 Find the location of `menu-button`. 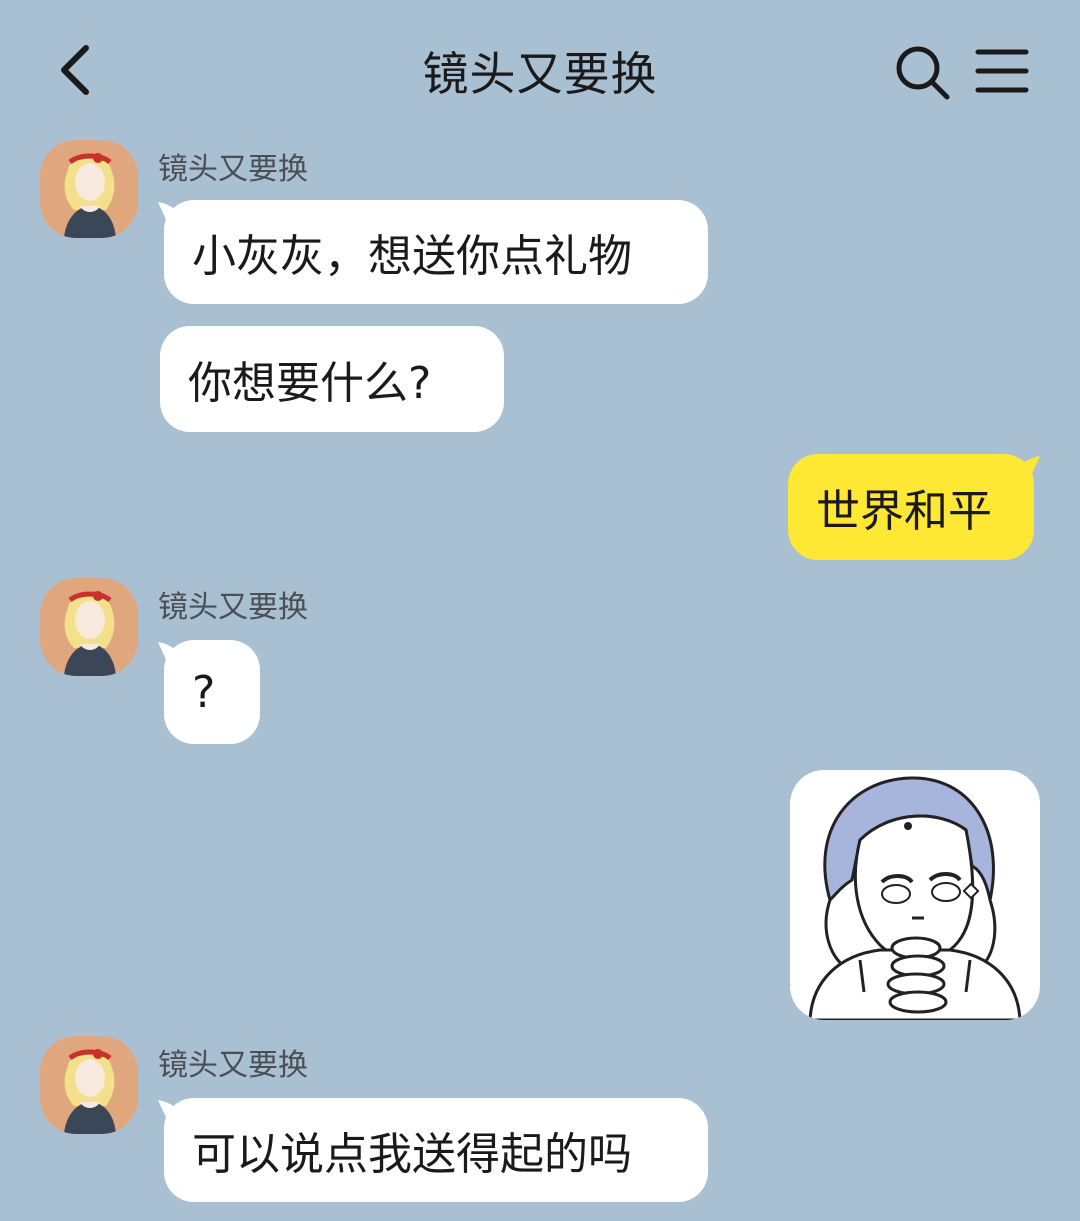

menu-button is located at coordinates (1002, 71).